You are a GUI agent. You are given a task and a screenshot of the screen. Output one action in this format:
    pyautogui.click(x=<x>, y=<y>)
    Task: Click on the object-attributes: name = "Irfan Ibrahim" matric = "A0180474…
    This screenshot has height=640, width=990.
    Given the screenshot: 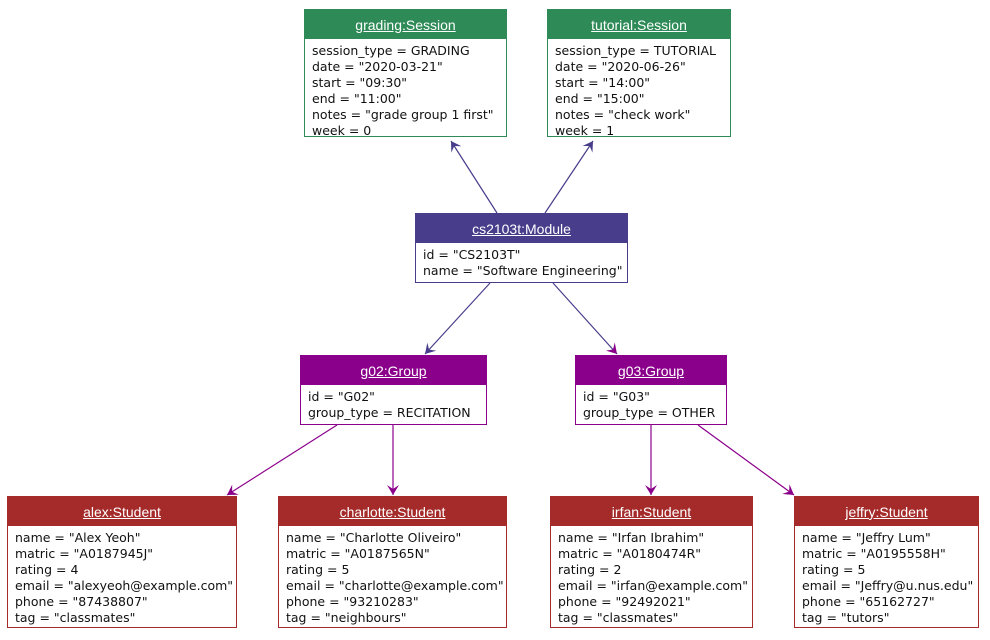 What is the action you would take?
    pyautogui.click(x=651, y=578)
    